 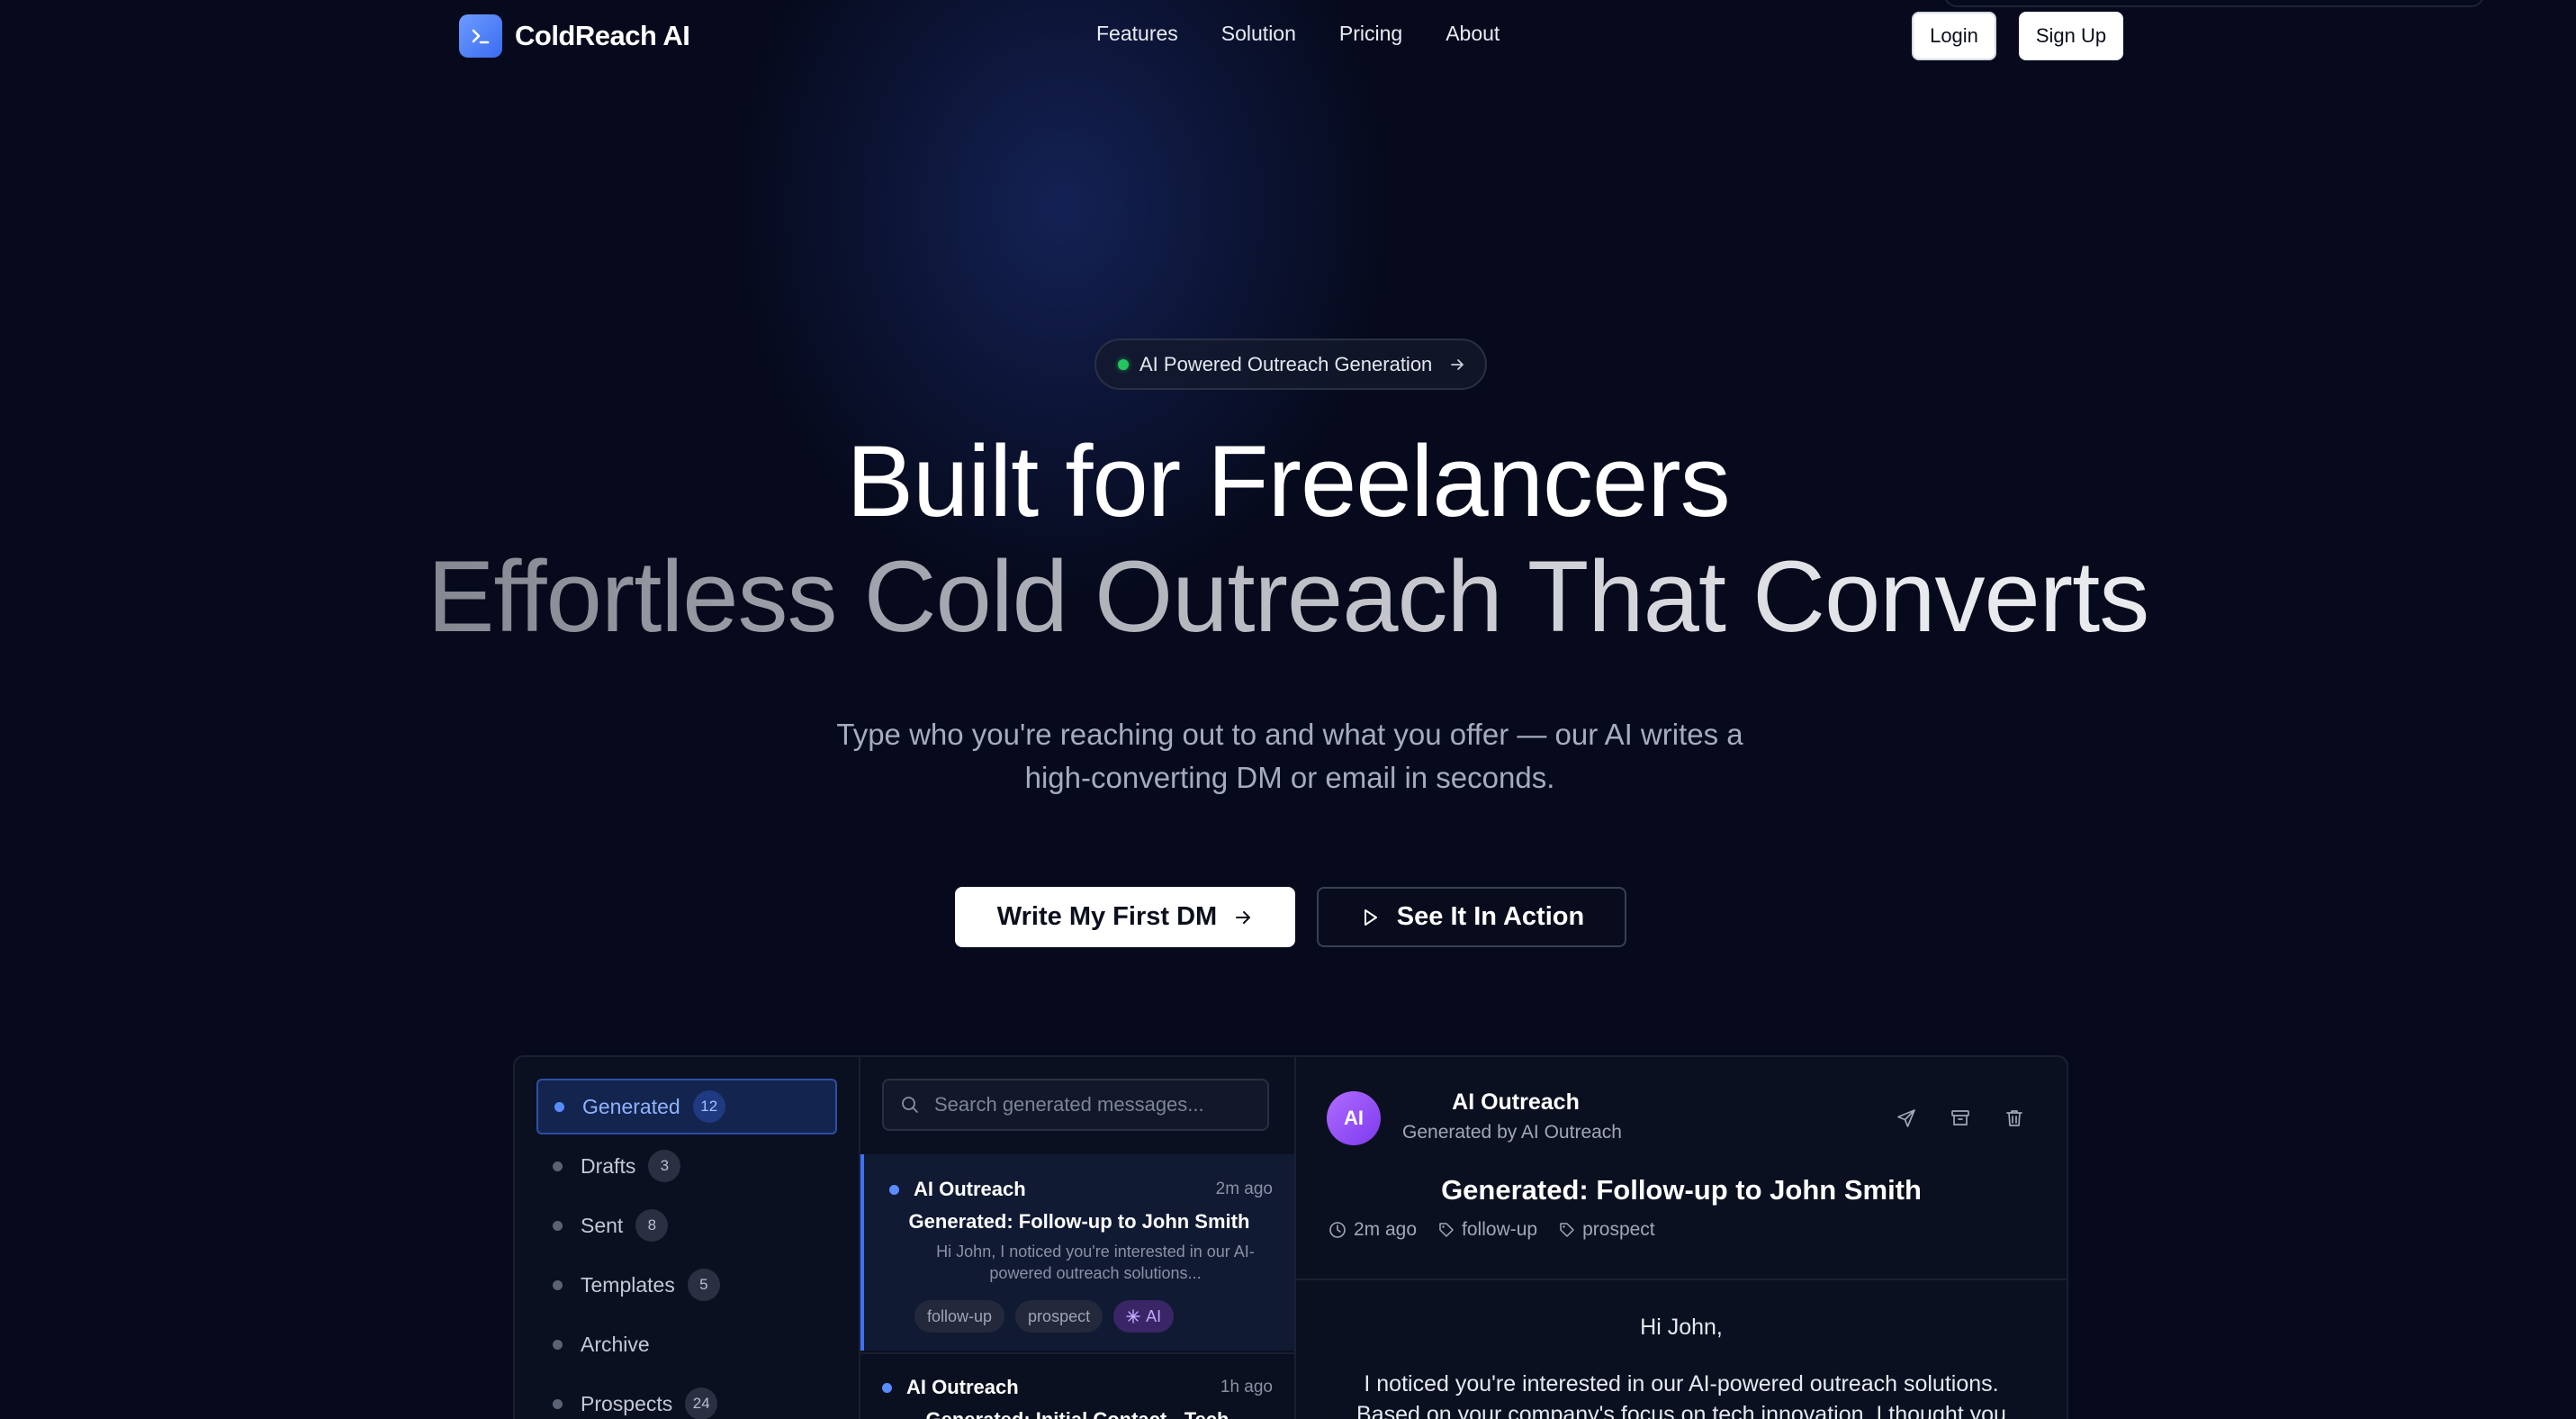 I want to click on divider, so click(x=1681, y=1279).